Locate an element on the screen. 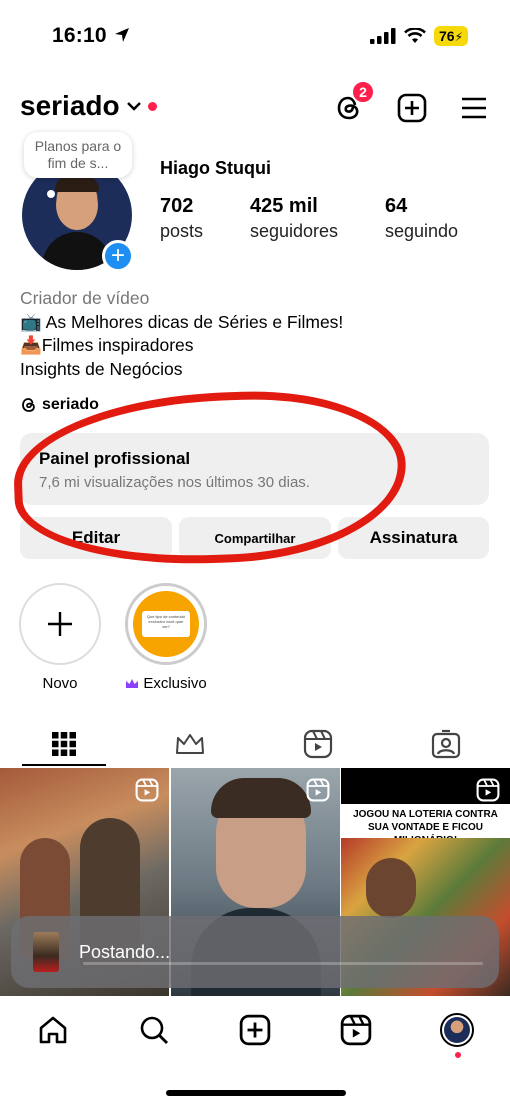 The image size is (510, 1106). nav-reels is located at coordinates (356, 1030).